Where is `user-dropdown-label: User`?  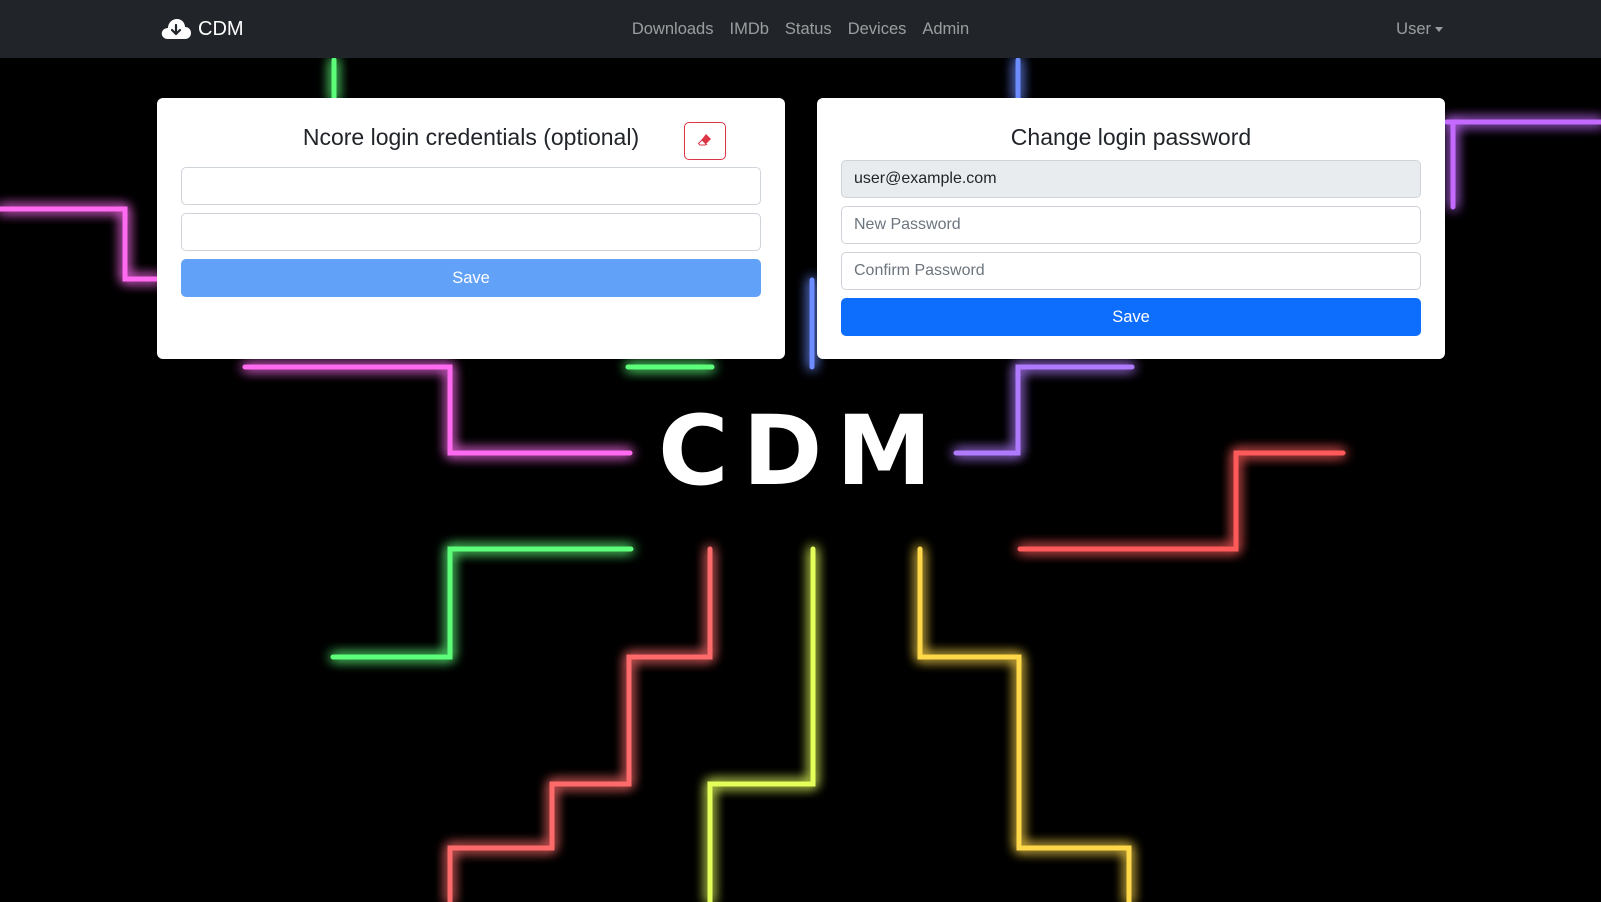 user-dropdown-label: User is located at coordinates (1413, 29).